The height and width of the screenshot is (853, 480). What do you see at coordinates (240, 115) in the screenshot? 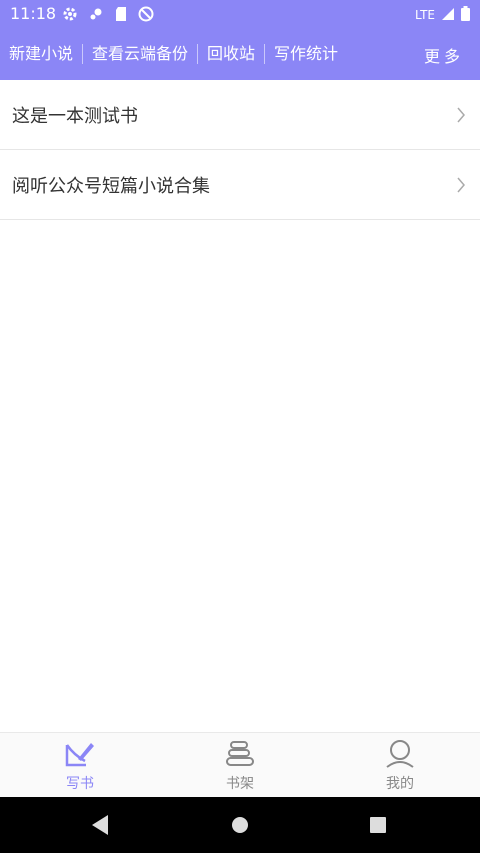
I see `book-list-item: 这是一本测试书` at bounding box center [240, 115].